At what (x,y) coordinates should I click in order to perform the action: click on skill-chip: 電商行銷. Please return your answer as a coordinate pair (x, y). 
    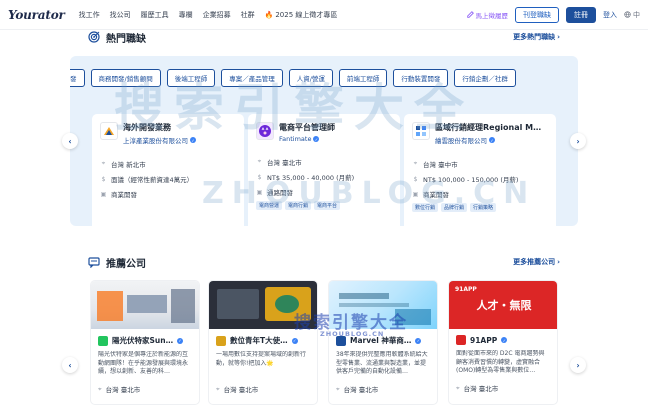
    Looking at the image, I should click on (298, 205).